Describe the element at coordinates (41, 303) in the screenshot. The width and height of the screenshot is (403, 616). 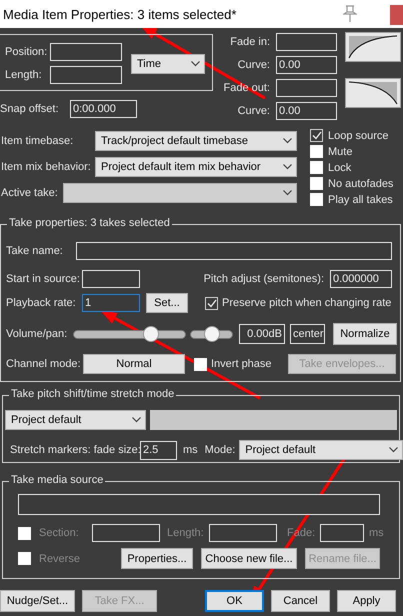
I see `playback-rate-label: Playback rate:` at that location.